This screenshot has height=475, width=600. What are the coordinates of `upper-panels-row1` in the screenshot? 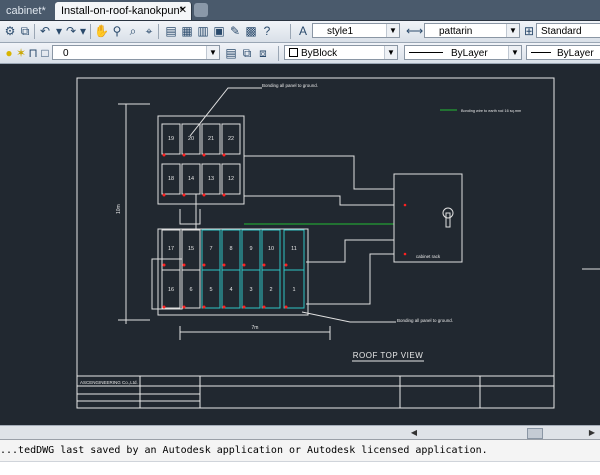 It's located at (201, 159).